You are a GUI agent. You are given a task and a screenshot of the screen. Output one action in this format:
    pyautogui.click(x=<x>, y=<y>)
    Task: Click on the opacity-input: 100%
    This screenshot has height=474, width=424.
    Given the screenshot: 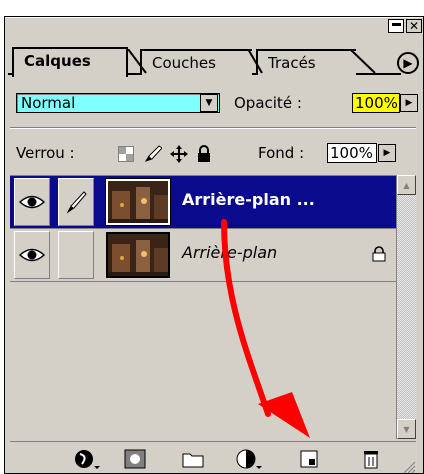 What is the action you would take?
    pyautogui.click(x=376, y=103)
    